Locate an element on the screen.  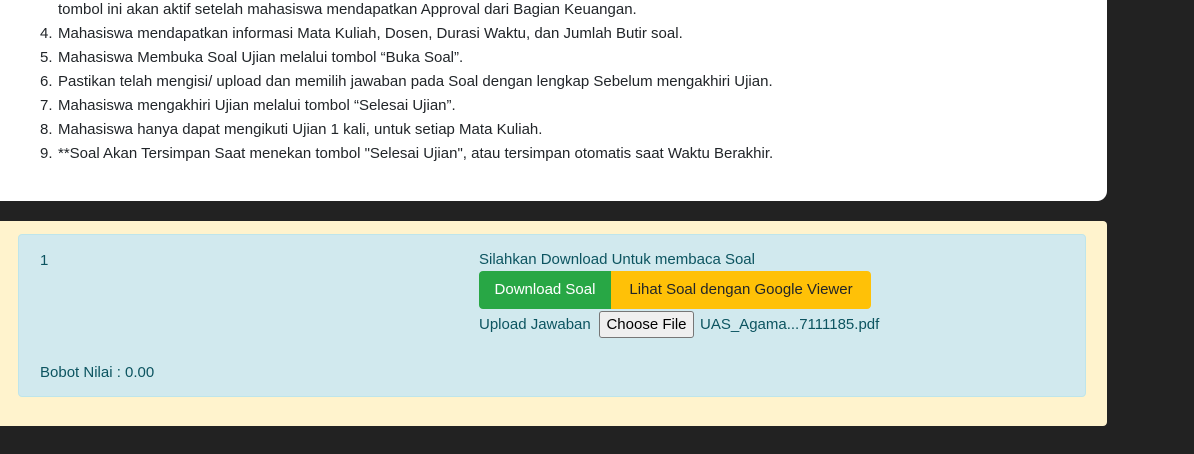
instruction-number: 7. is located at coordinates (46, 105).